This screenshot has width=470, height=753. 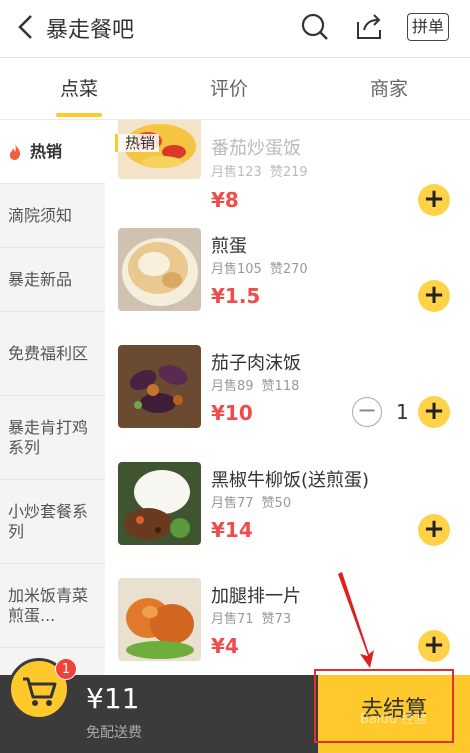 I want to click on section-header: 热销, so click(x=137, y=143).